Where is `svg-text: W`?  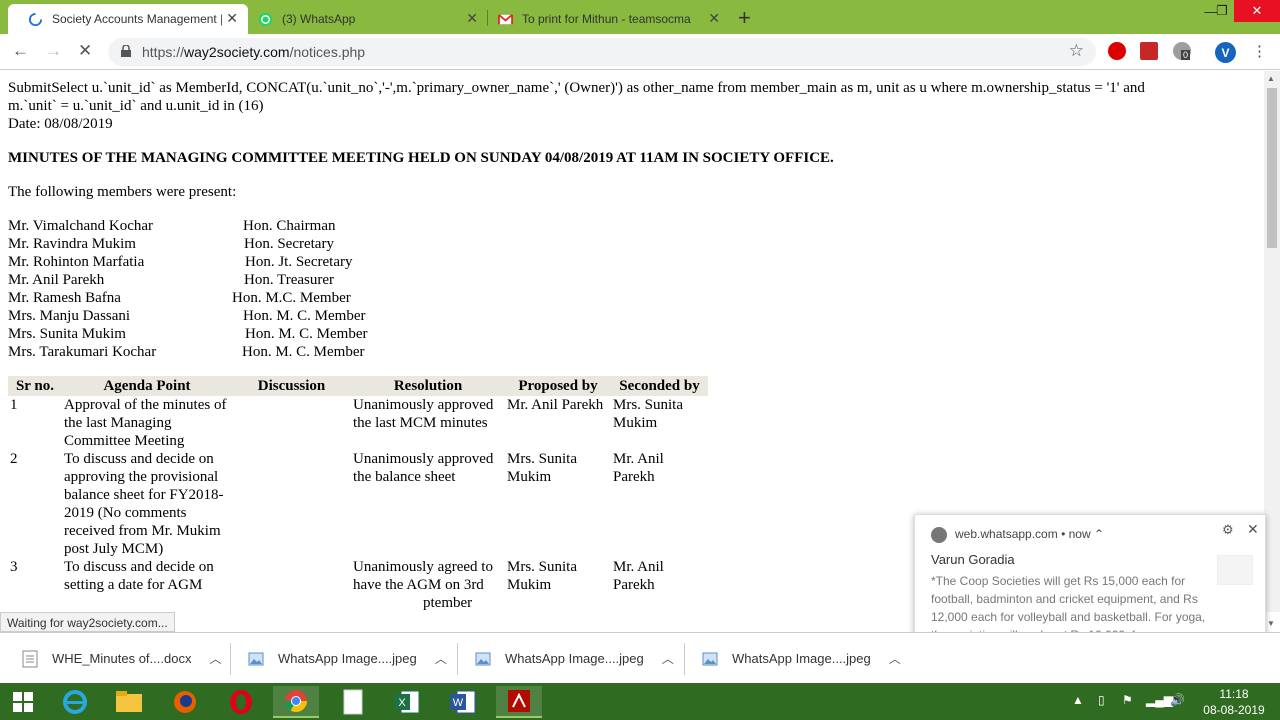 svg-text: W is located at coordinates (458, 703).